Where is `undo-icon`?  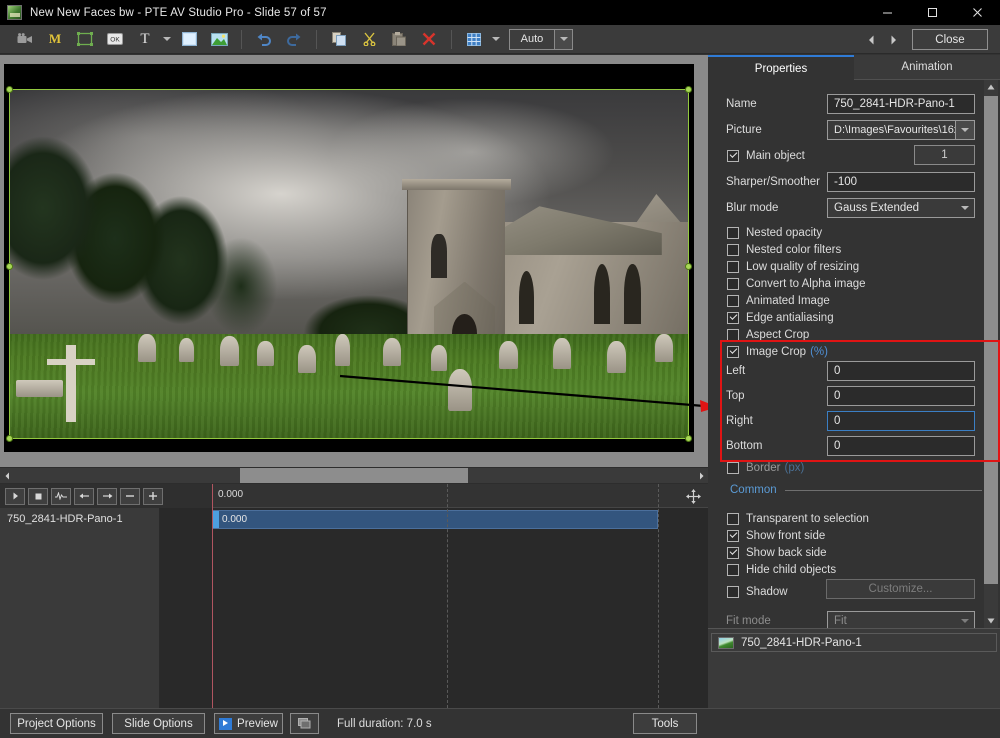
undo-icon is located at coordinates (264, 39).